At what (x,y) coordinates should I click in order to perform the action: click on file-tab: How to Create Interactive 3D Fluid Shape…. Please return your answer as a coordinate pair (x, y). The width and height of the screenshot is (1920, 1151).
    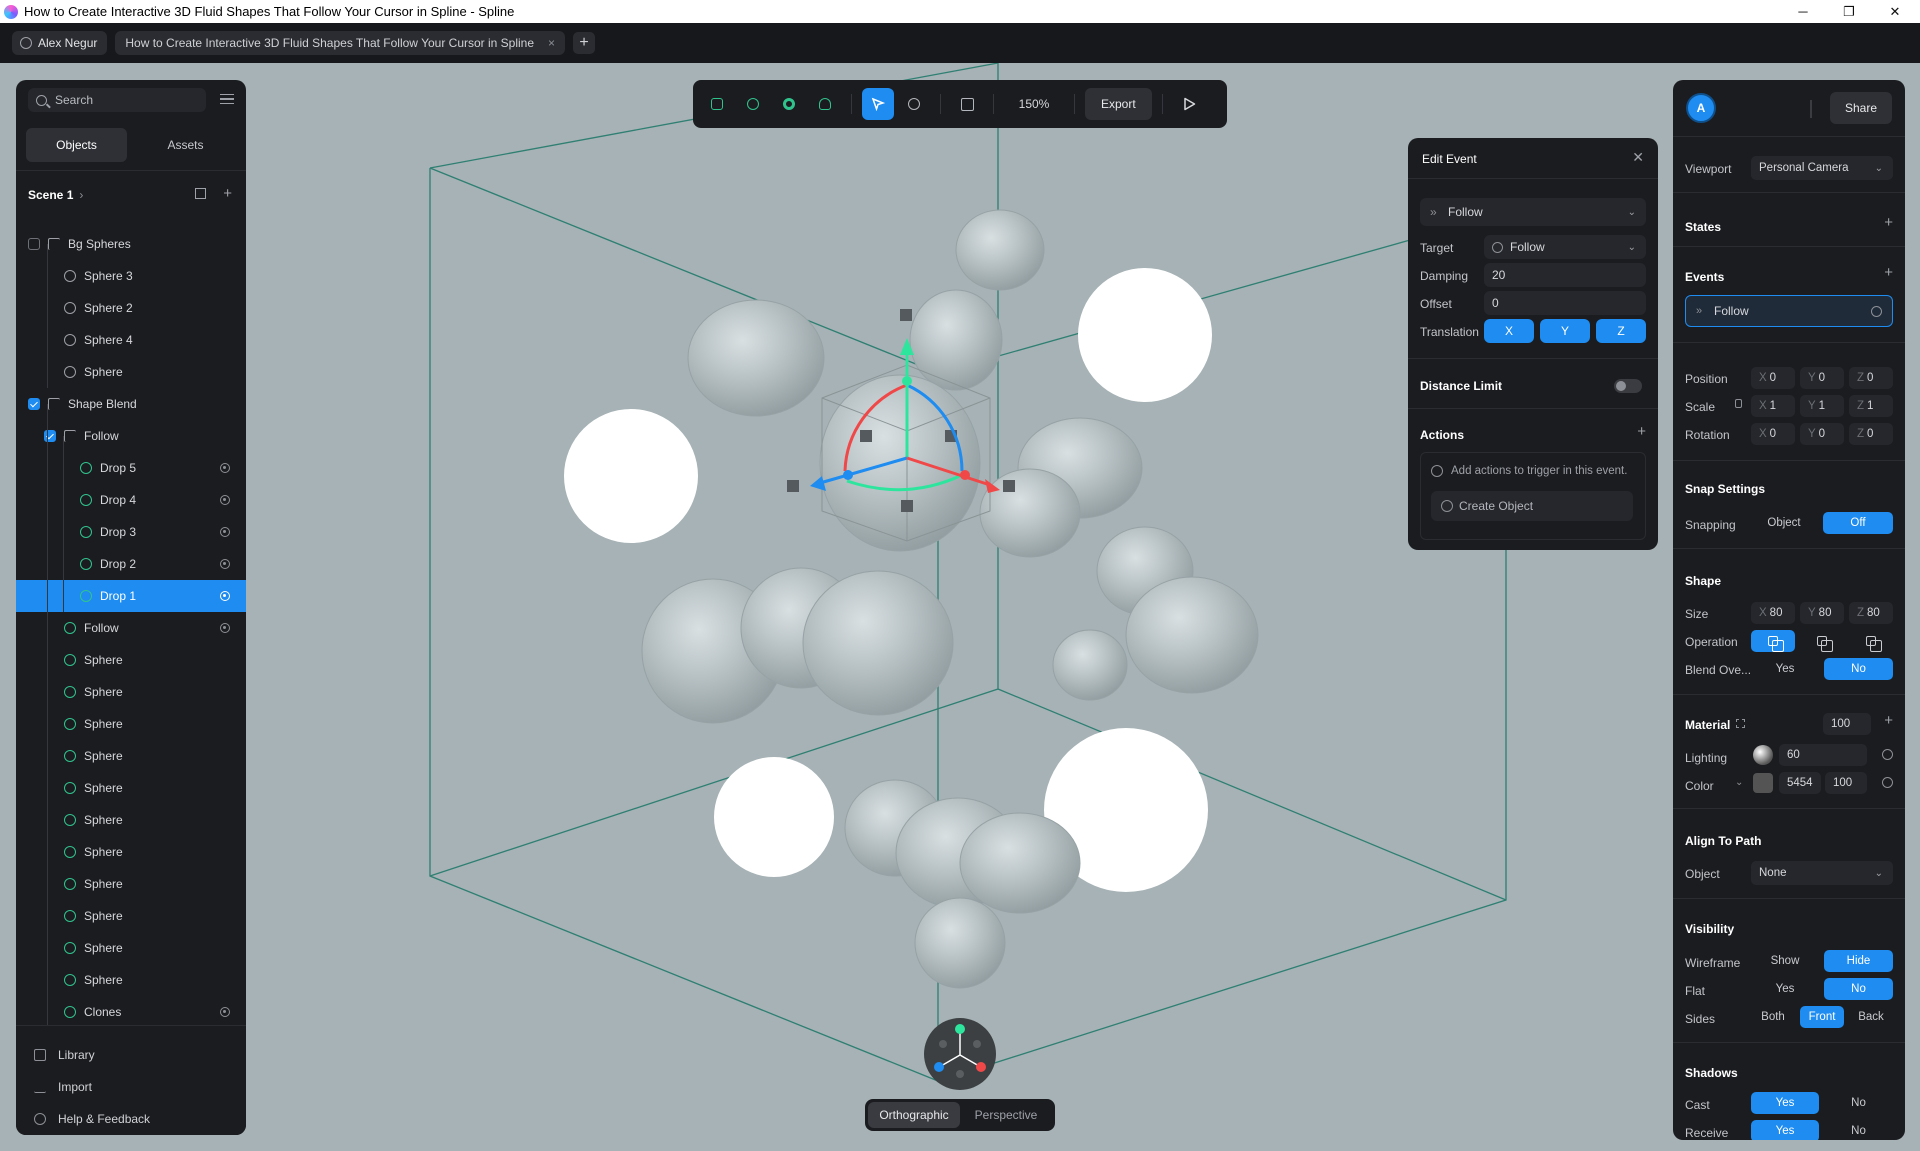
    Looking at the image, I should click on (340, 43).